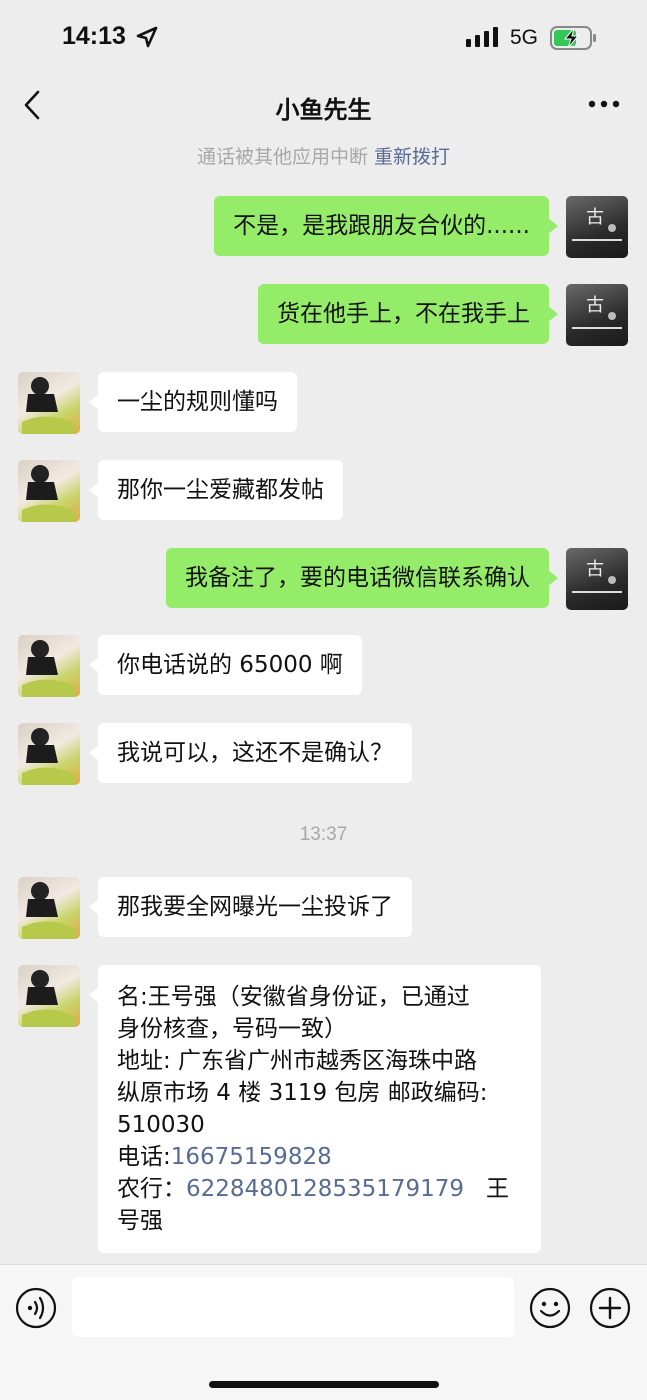 Image resolution: width=647 pixels, height=1400 pixels. I want to click on phone-number-link: 16675159828, so click(251, 1157).